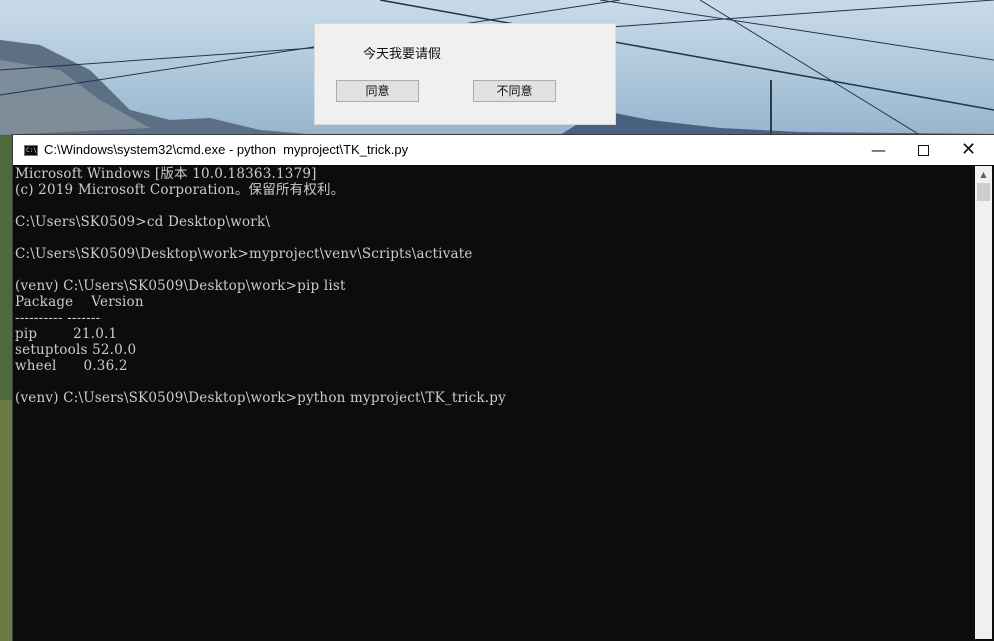 The height and width of the screenshot is (641, 994). I want to click on terminal-line: ---------- -------, so click(58, 318).